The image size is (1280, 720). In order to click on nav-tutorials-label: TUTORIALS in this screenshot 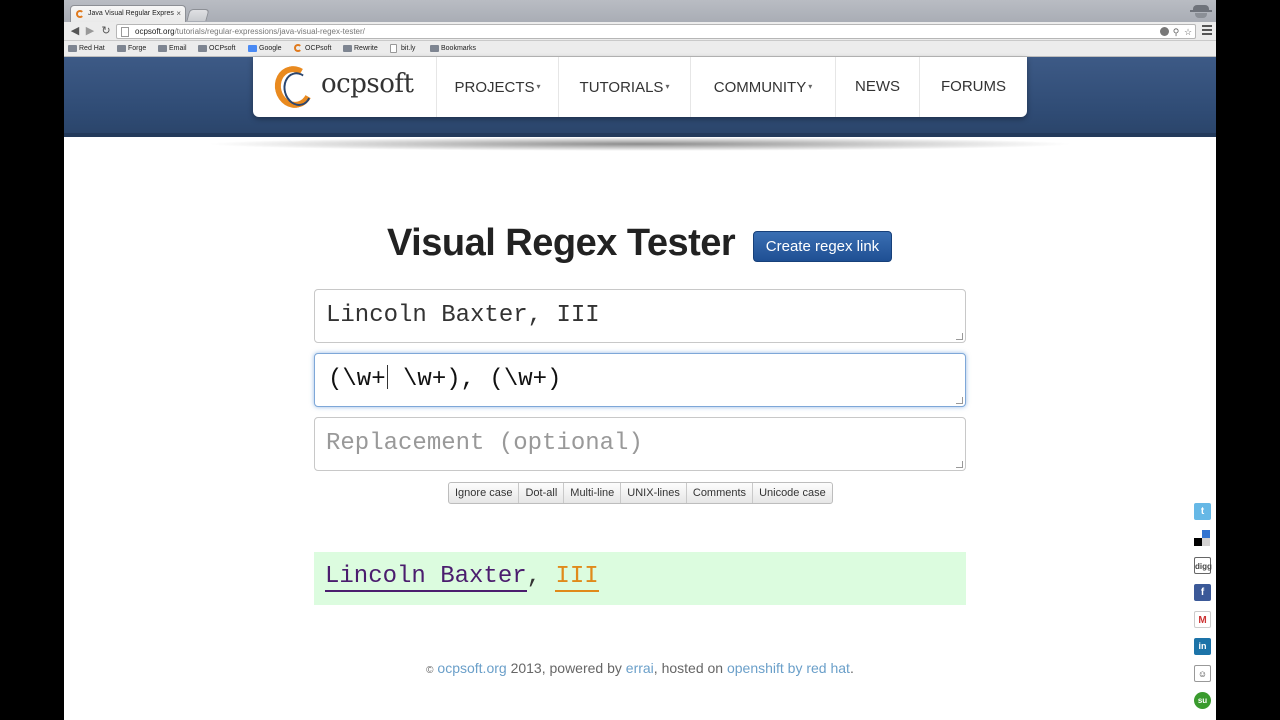, I will do `click(621, 87)`.